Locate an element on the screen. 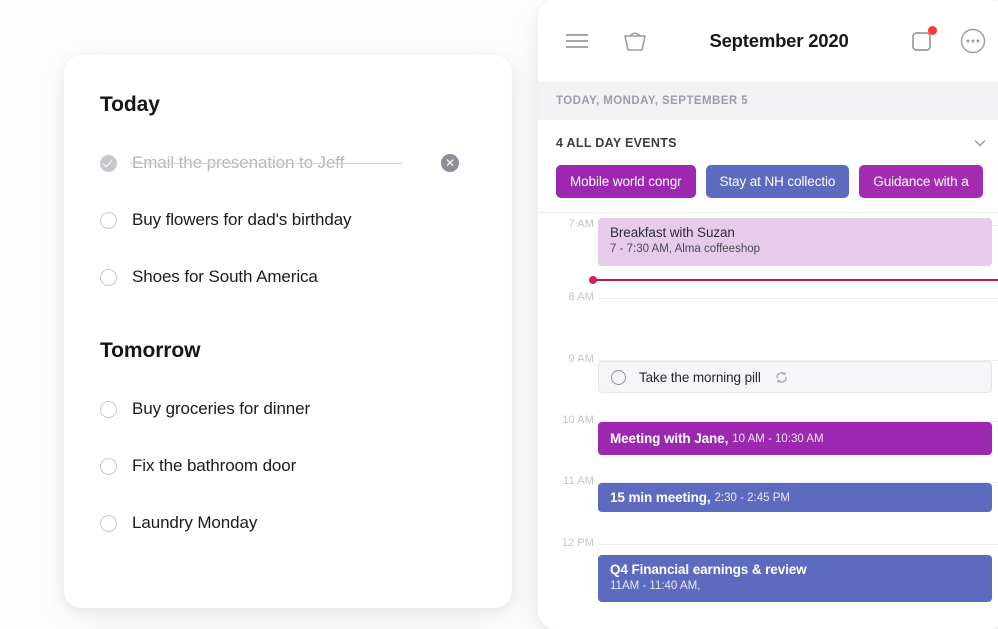  todo-item-label: Buy groceries for dinner is located at coordinates (221, 408).